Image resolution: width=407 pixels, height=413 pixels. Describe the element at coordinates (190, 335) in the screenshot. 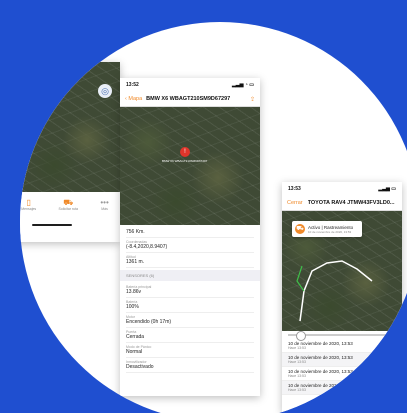

I see `sensor-row: Puerta Cerrada` at that location.